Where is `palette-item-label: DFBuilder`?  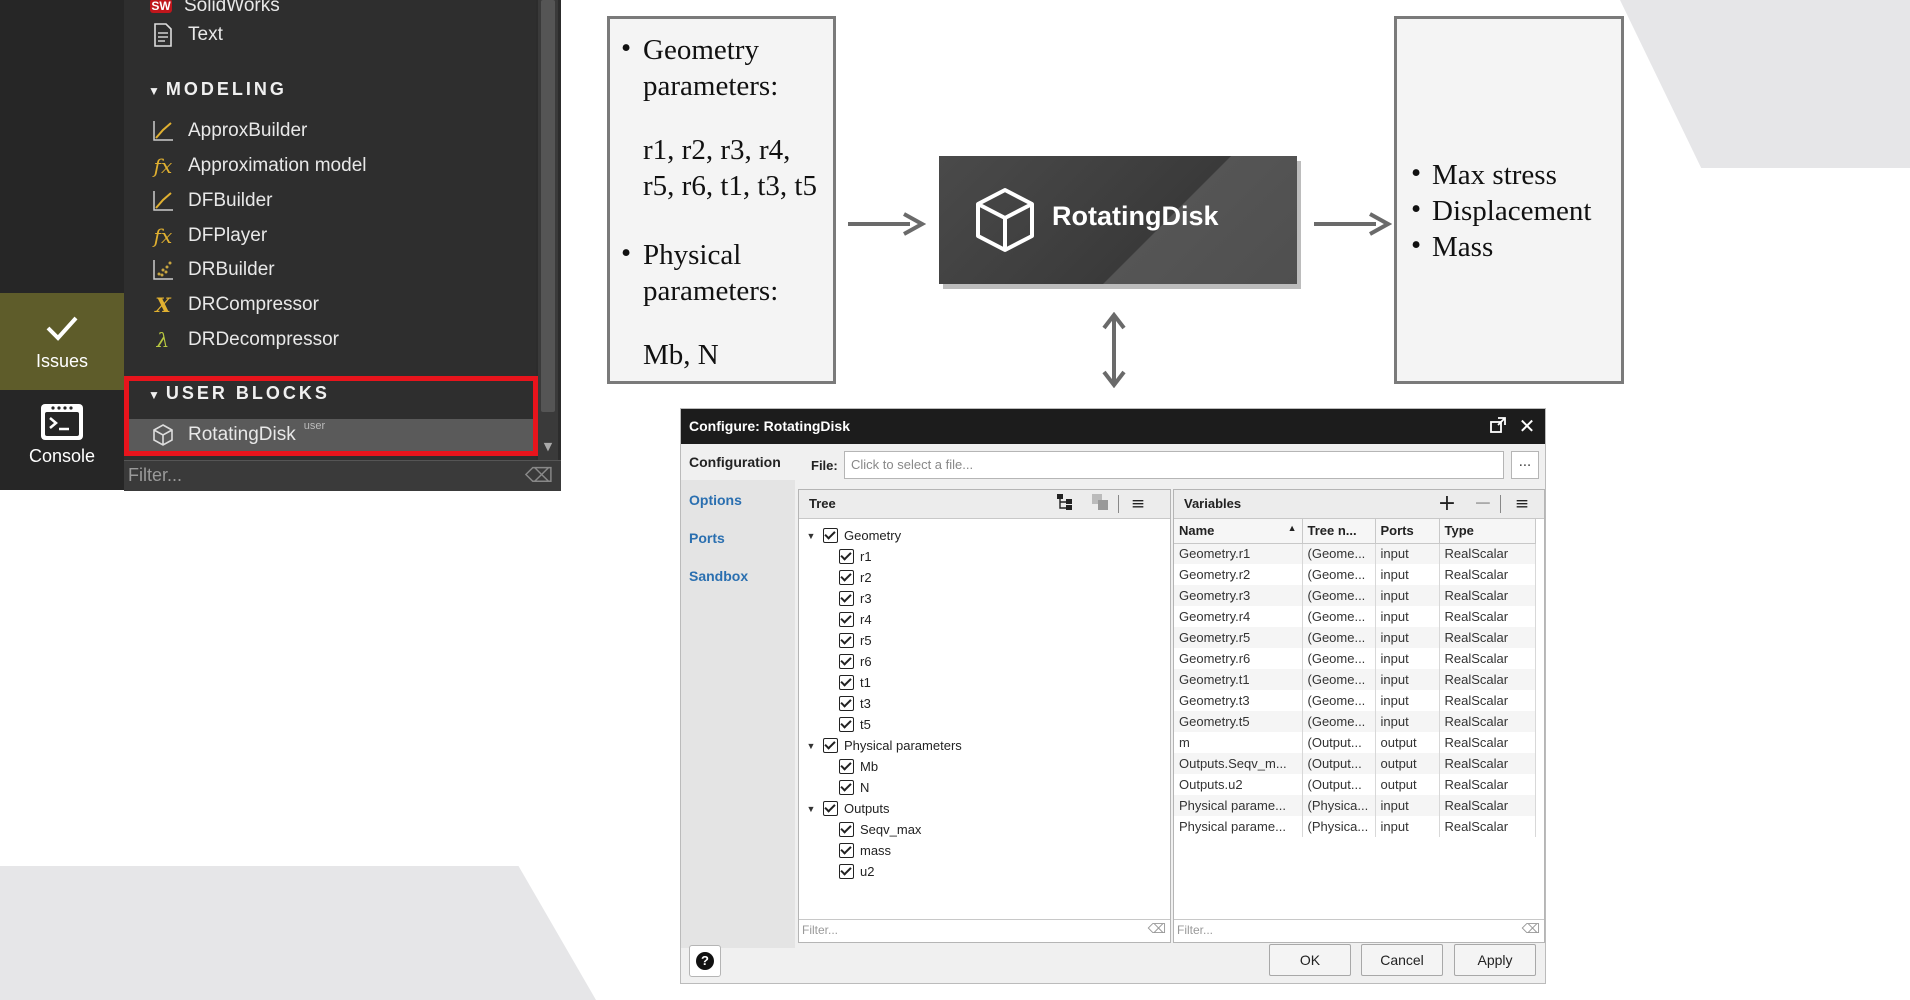 palette-item-label: DFBuilder is located at coordinates (230, 200).